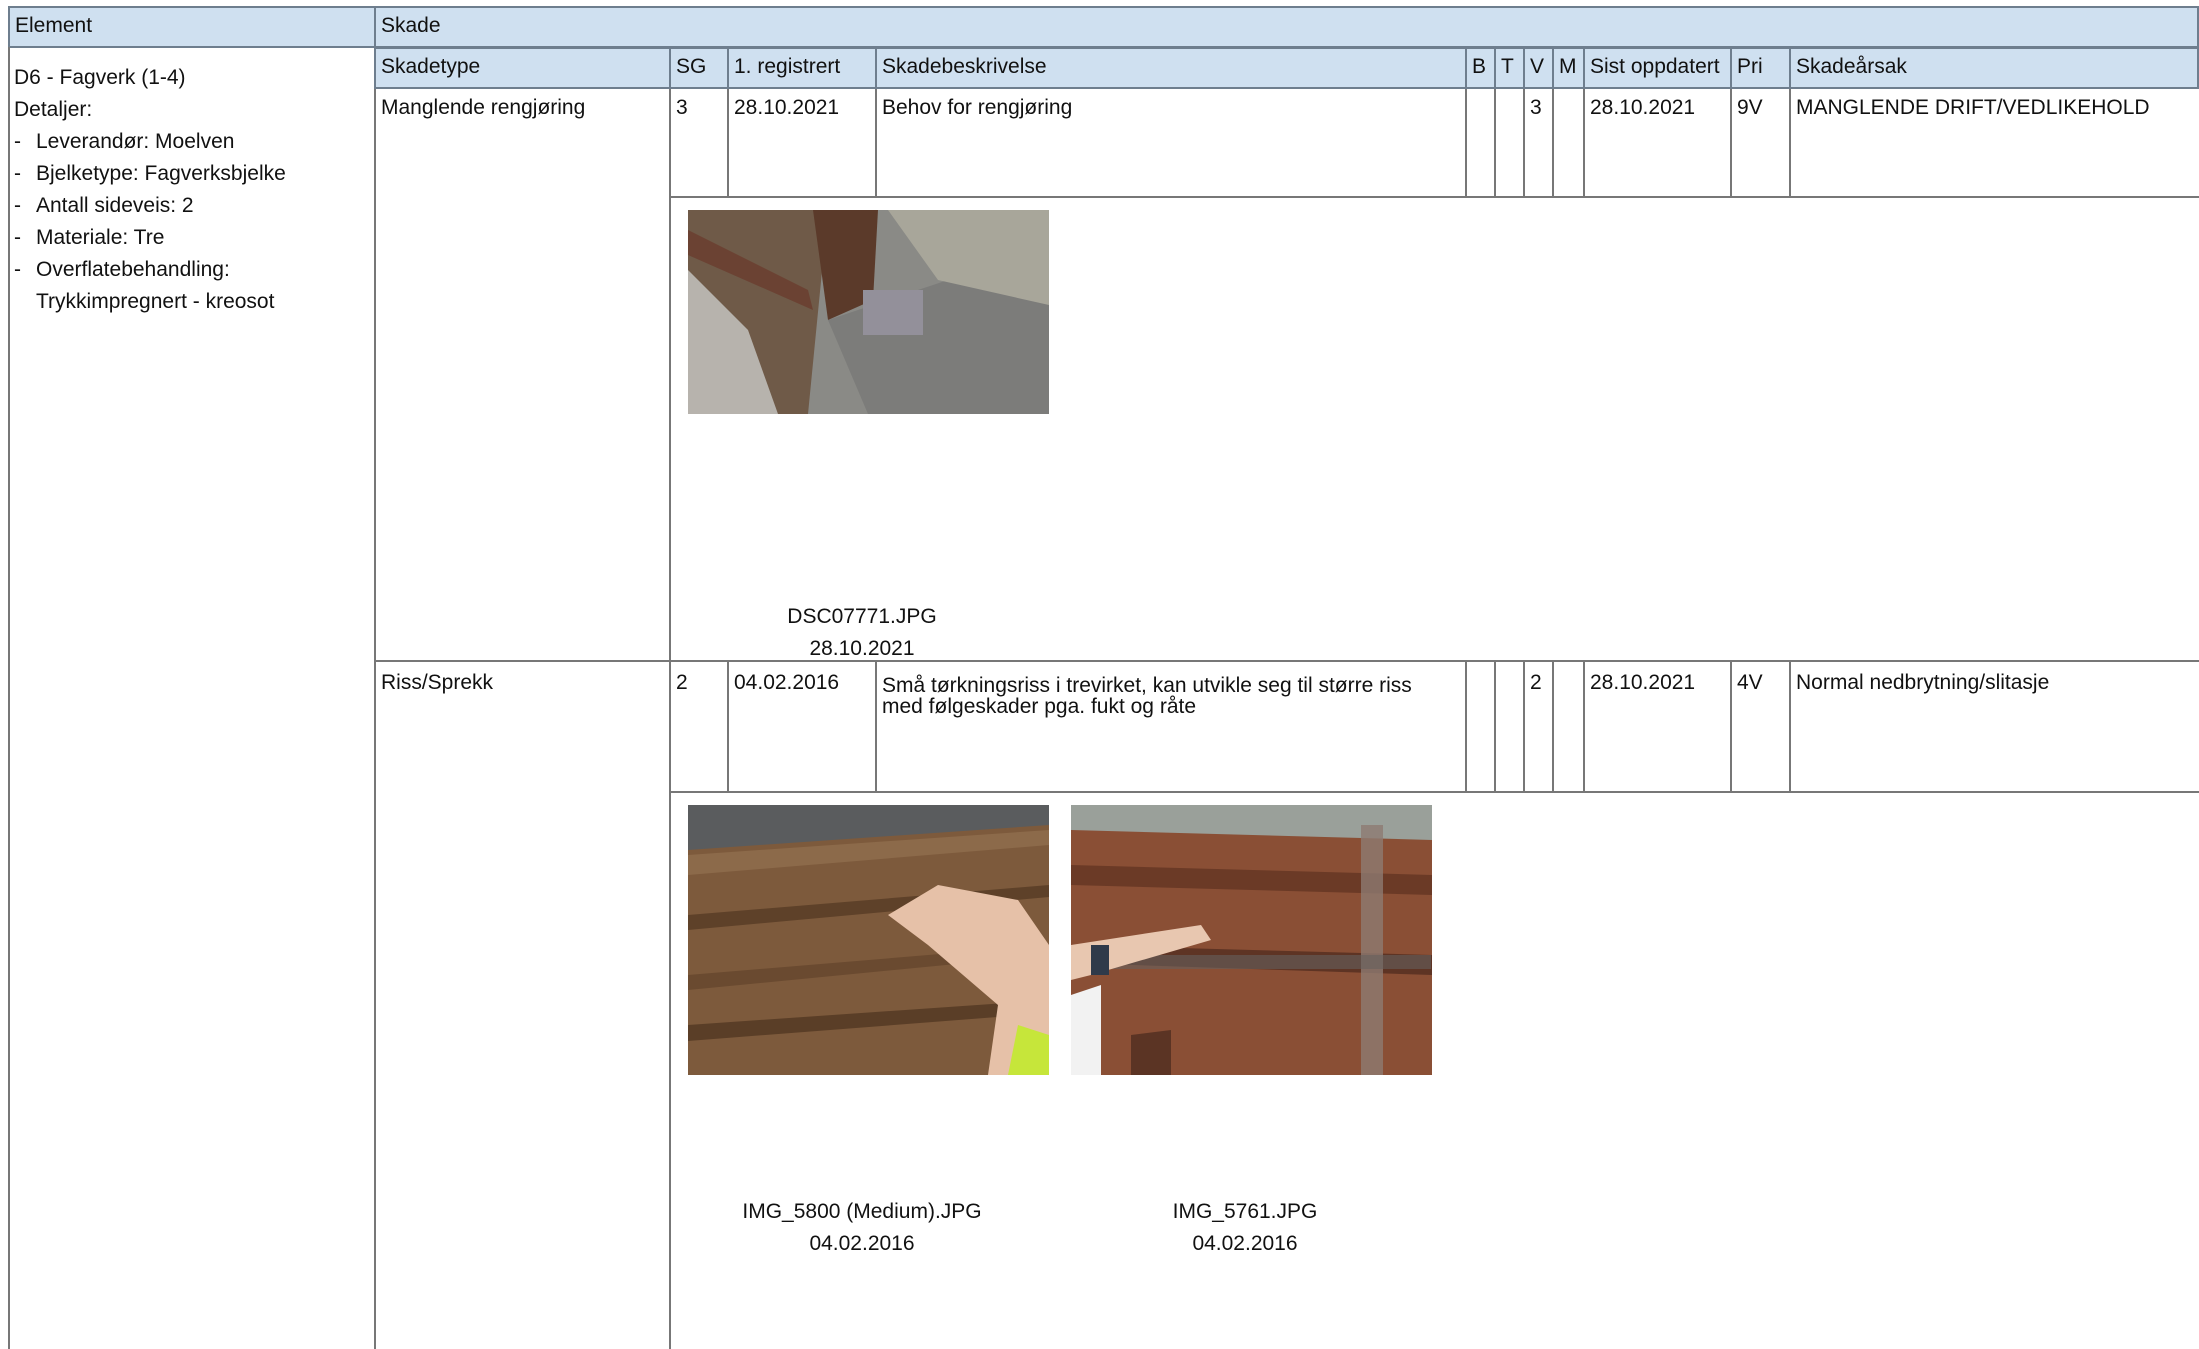 Image resolution: width=2199 pixels, height=1349 pixels. I want to click on element-detail-item: - Leverandør: Moelven, so click(124, 141).